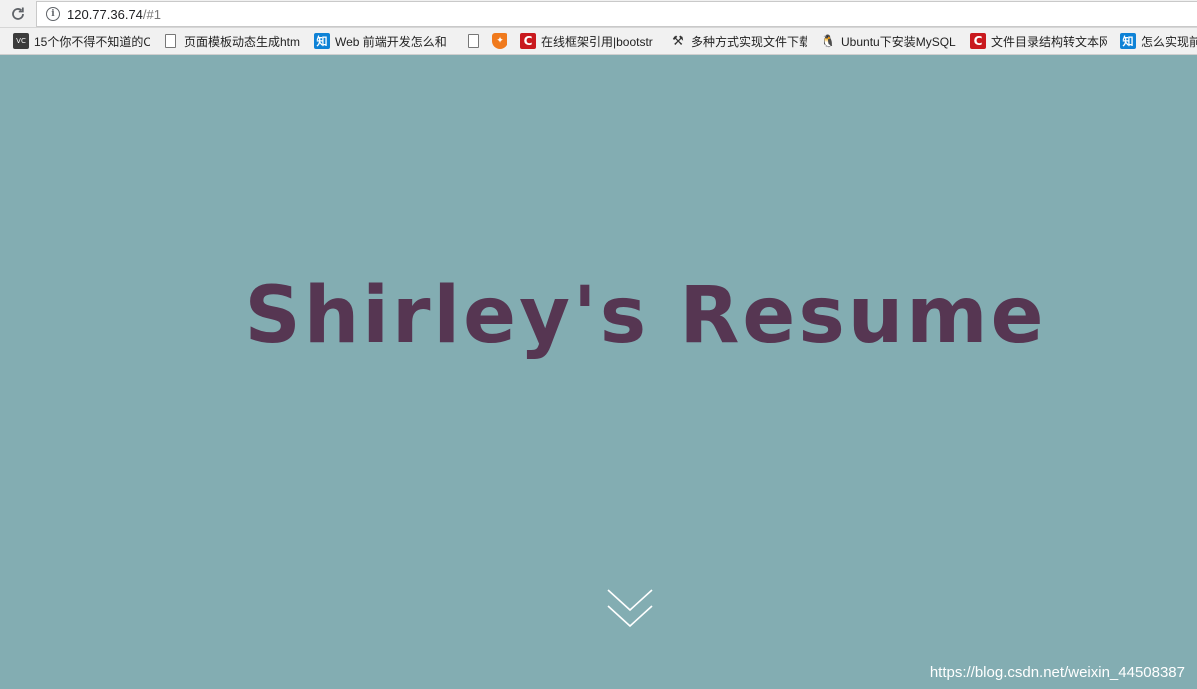 The height and width of the screenshot is (689, 1197). I want to click on bookmark-item: ⚒ 多种方式实现文件下载, so click(732, 41).